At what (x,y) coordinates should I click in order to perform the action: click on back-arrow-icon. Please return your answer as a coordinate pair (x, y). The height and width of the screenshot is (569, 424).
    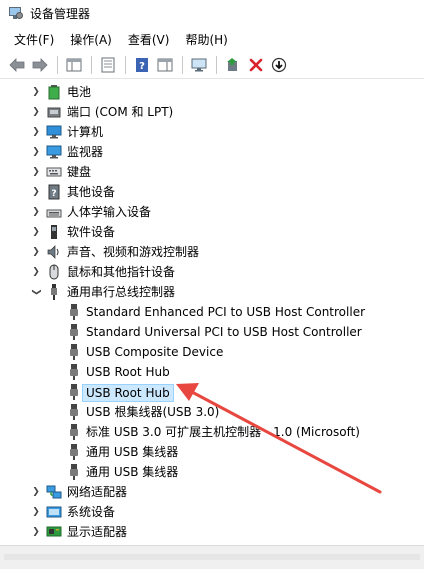
    Looking at the image, I should click on (17, 65).